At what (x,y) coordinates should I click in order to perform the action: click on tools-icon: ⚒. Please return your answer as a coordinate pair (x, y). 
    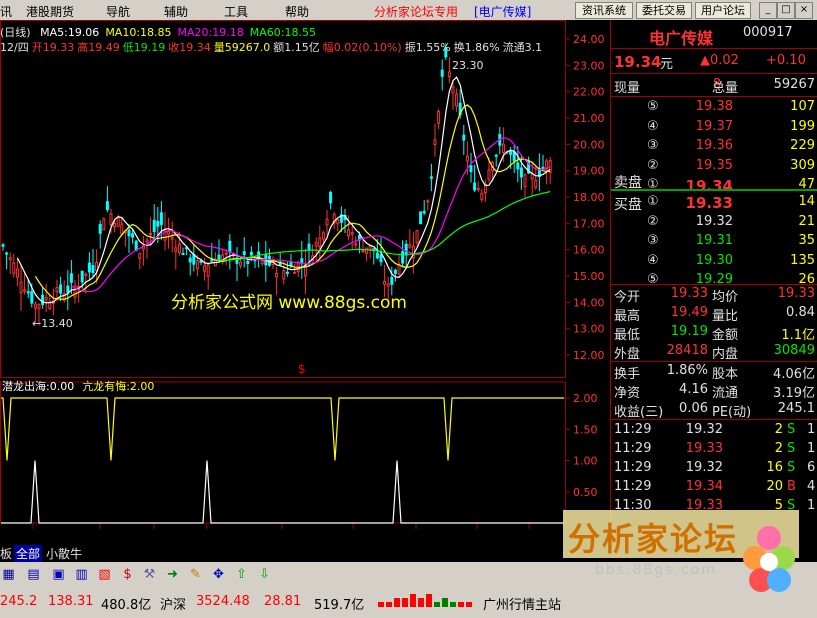
    Looking at the image, I should click on (149, 574).